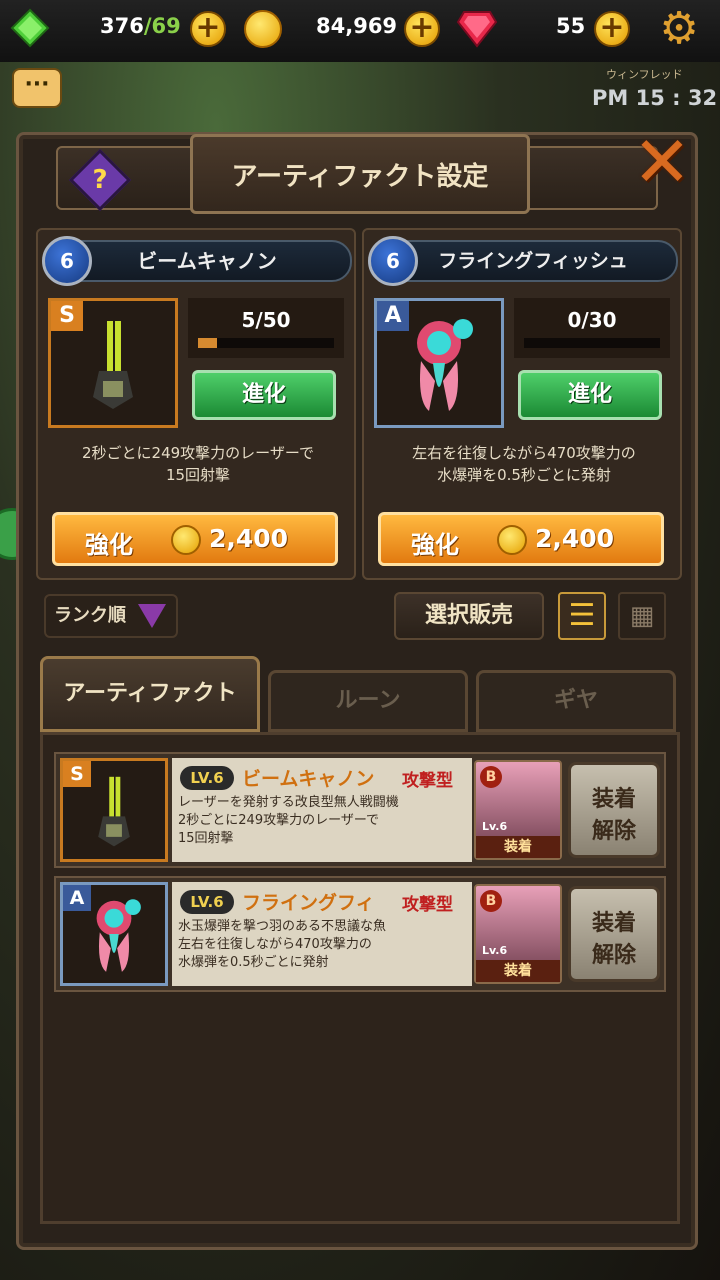 This screenshot has height=1280, width=720. Describe the element at coordinates (368, 701) in the screenshot. I see `tab-rune: ルーン` at that location.